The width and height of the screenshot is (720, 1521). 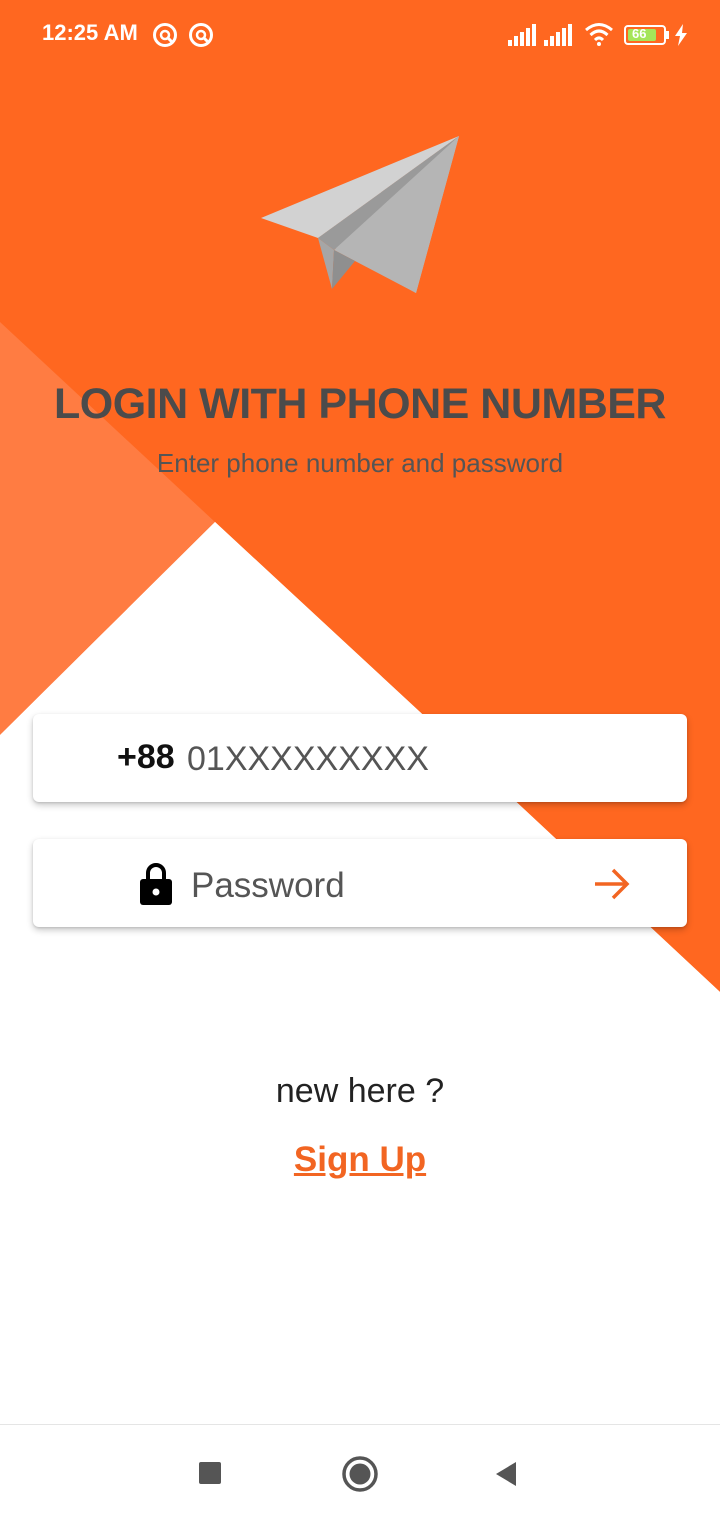 What do you see at coordinates (360, 463) in the screenshot?
I see `page-subtitle: Enter phone number and password` at bounding box center [360, 463].